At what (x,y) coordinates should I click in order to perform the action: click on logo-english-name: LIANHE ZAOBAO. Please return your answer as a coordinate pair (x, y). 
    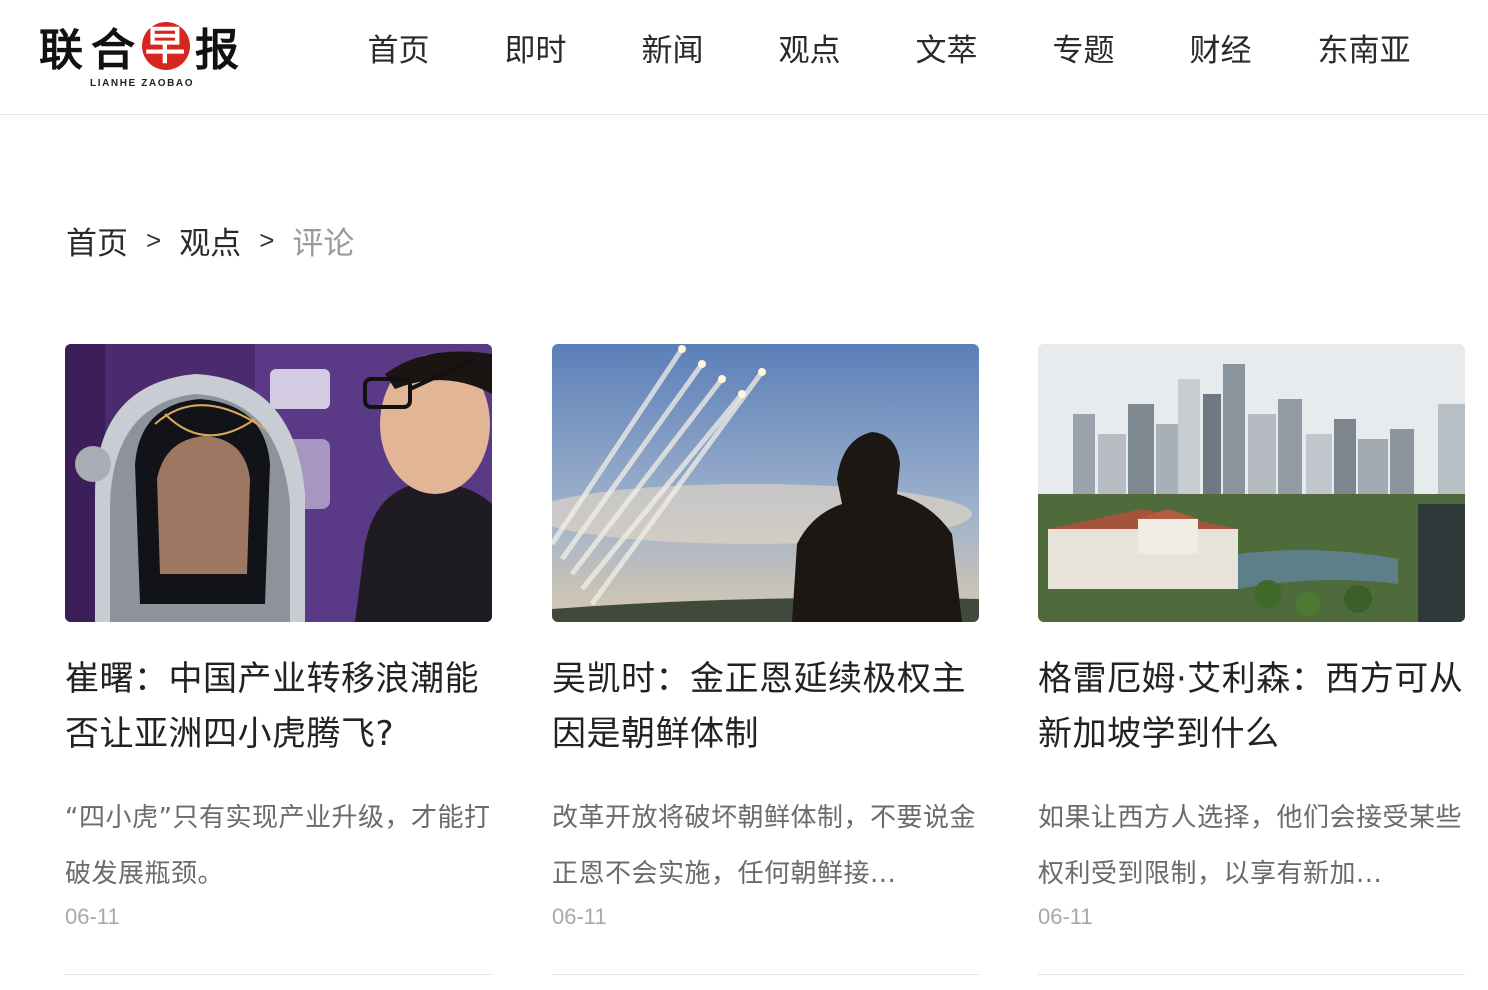
    Looking at the image, I should click on (142, 83).